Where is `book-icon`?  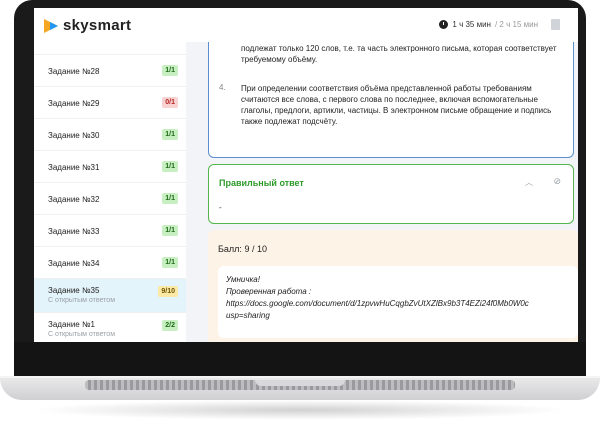
book-icon is located at coordinates (555, 24).